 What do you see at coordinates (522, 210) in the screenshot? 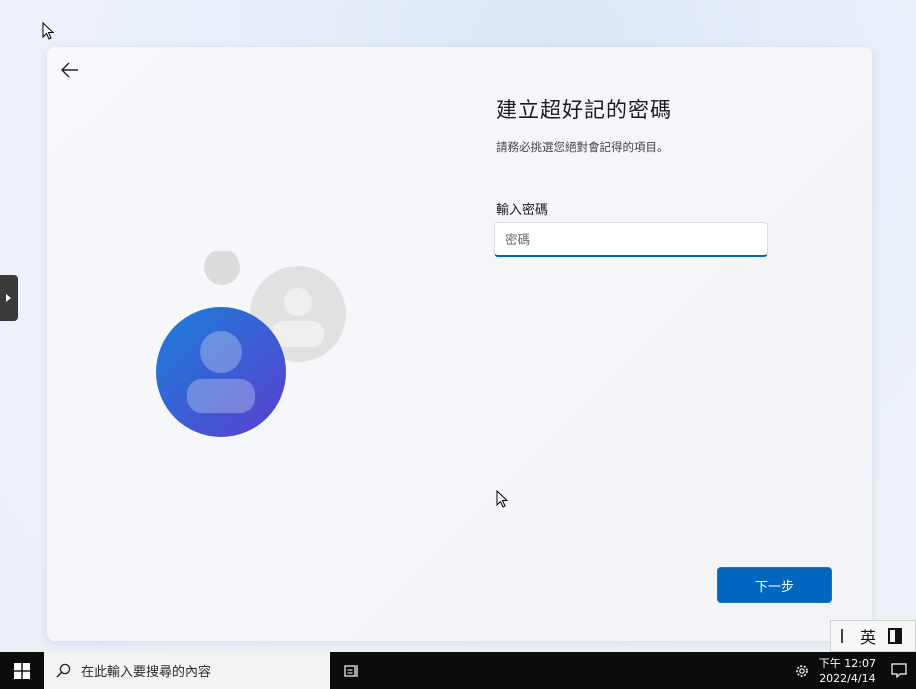
I see `password-label: 輸入密碼` at bounding box center [522, 210].